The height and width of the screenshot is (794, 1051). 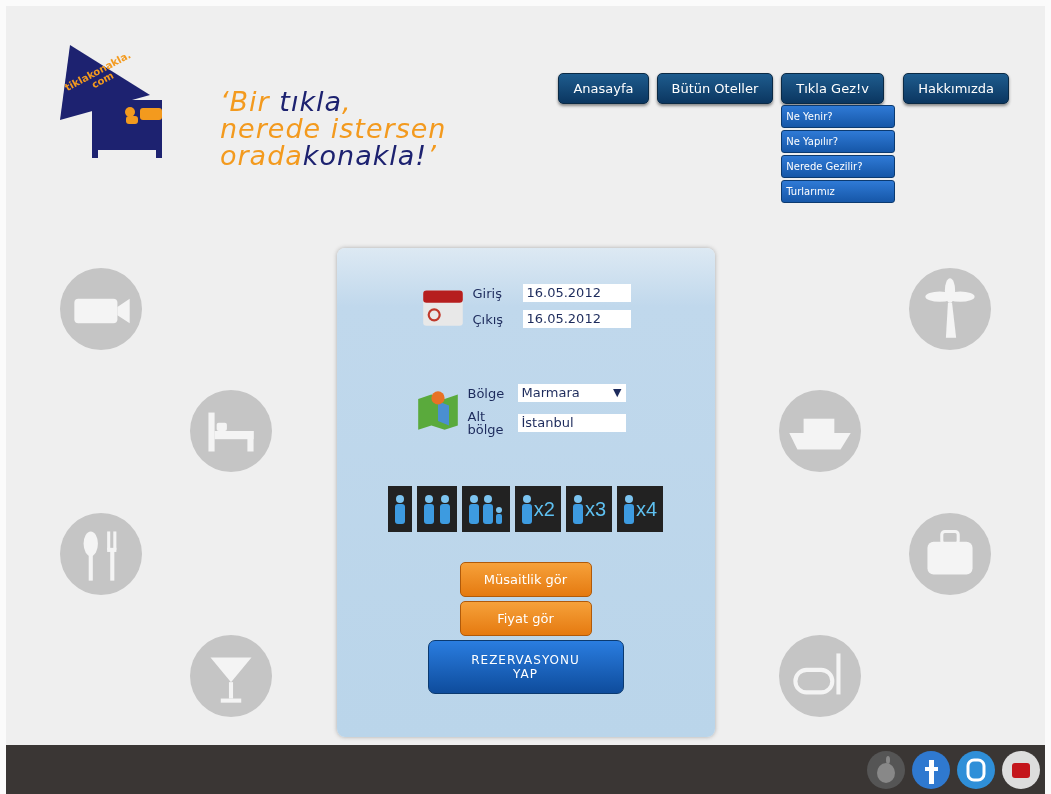 What do you see at coordinates (571, 393) in the screenshot?
I see `region-dropdown: Marmara ▼` at bounding box center [571, 393].